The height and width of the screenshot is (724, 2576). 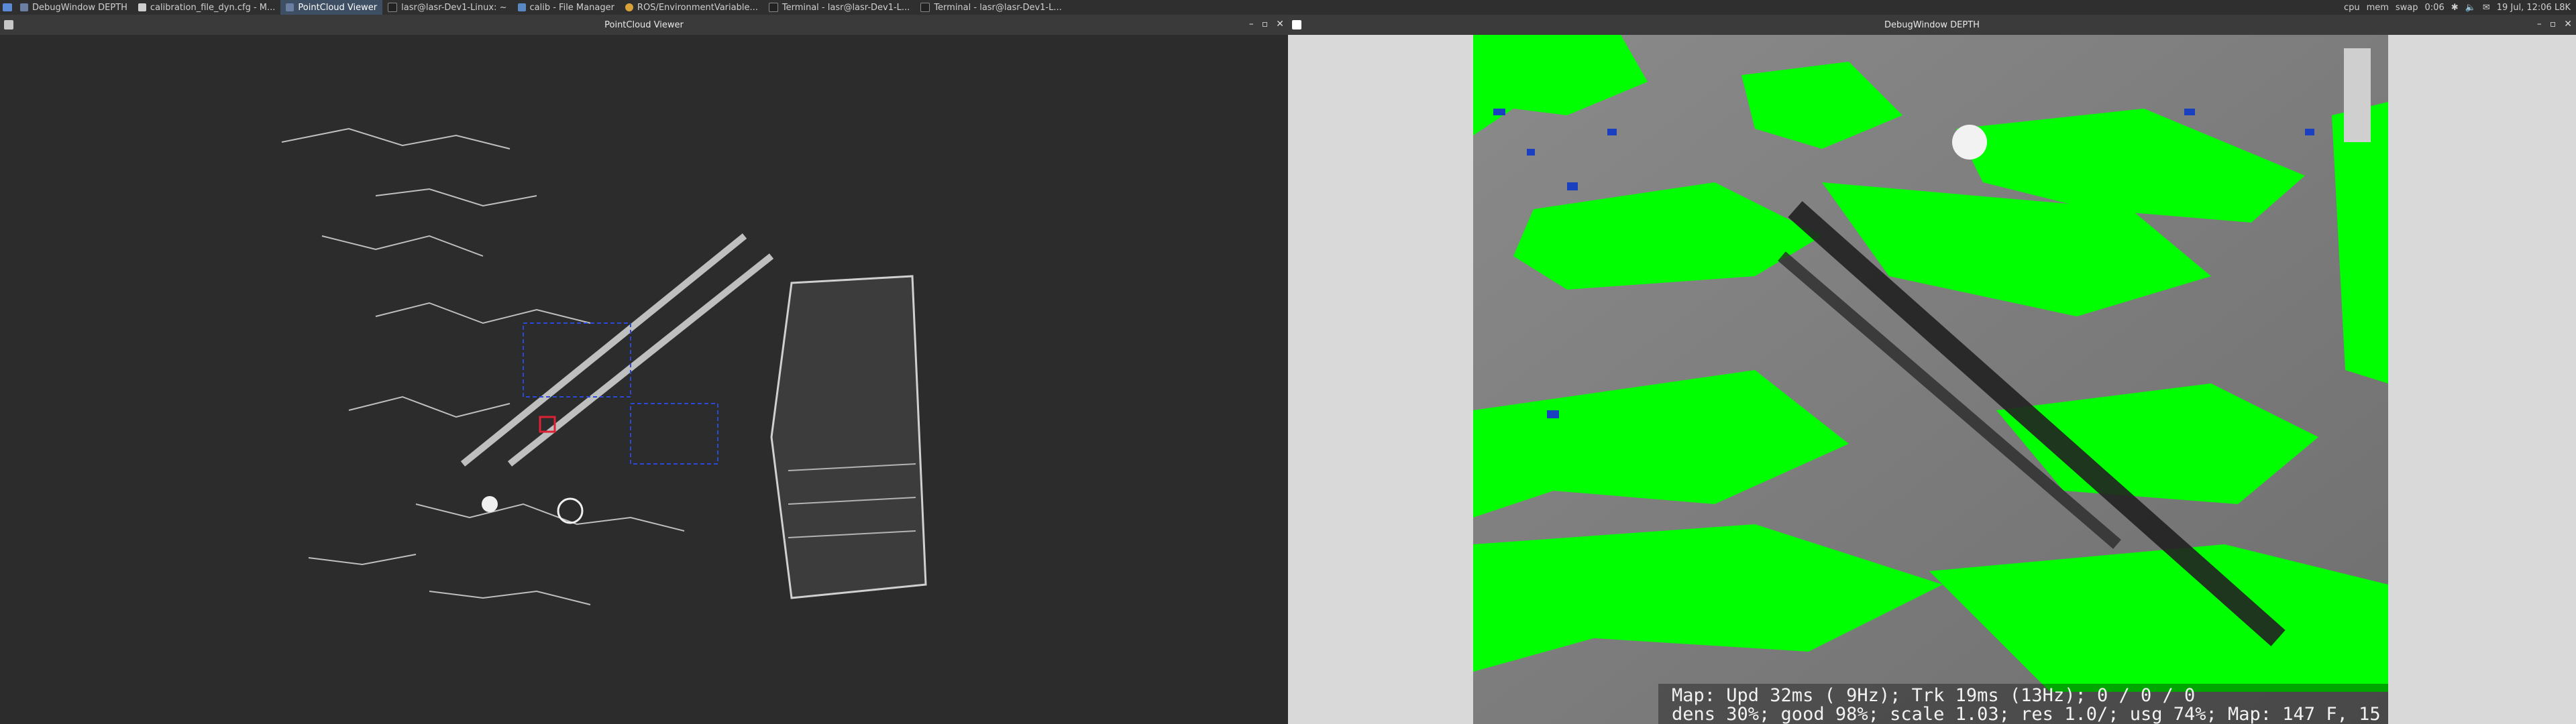 I want to click on folder-icon, so click(x=521, y=7).